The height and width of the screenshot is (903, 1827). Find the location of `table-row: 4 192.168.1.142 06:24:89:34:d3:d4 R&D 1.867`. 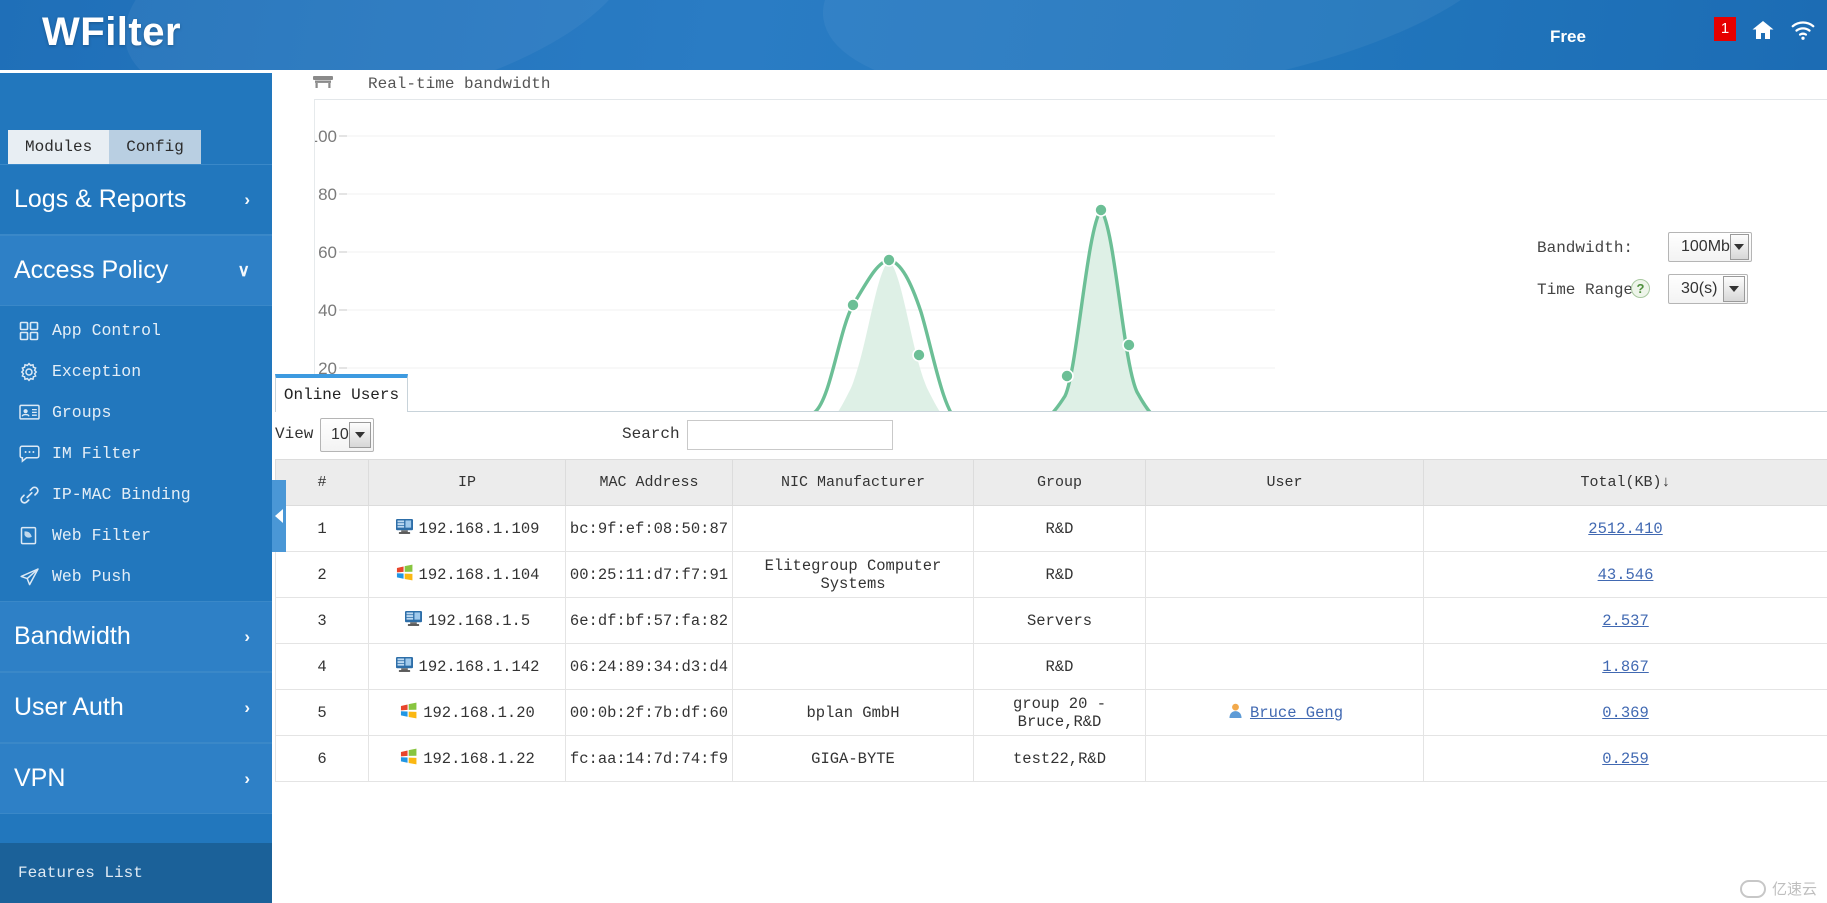

table-row: 4 192.168.1.142 06:24:89:34:d3:d4 R&D 1.867 is located at coordinates (1051, 666).